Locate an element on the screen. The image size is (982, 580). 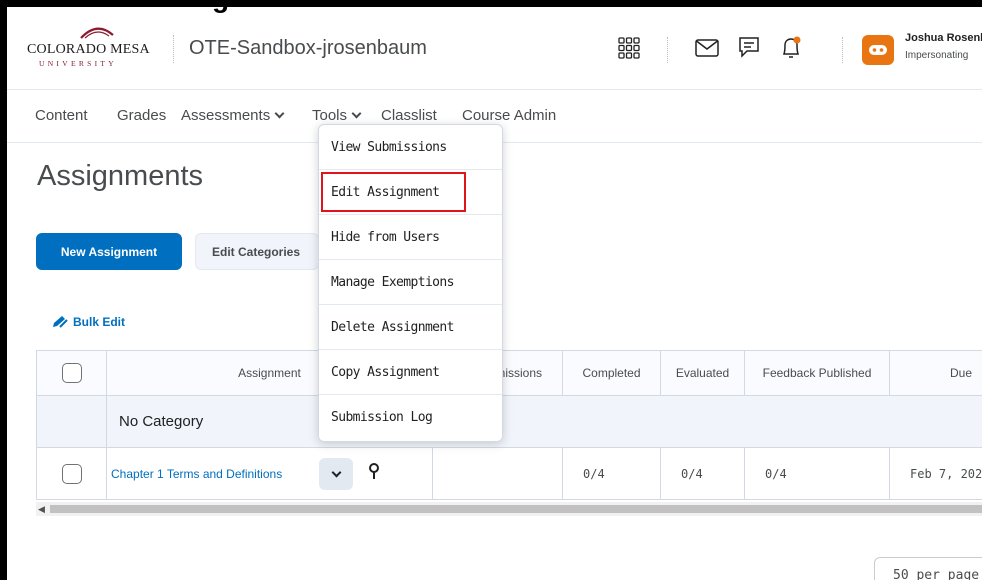
scroll-left-arrow-icon: ◀ is located at coordinates (41, 509).